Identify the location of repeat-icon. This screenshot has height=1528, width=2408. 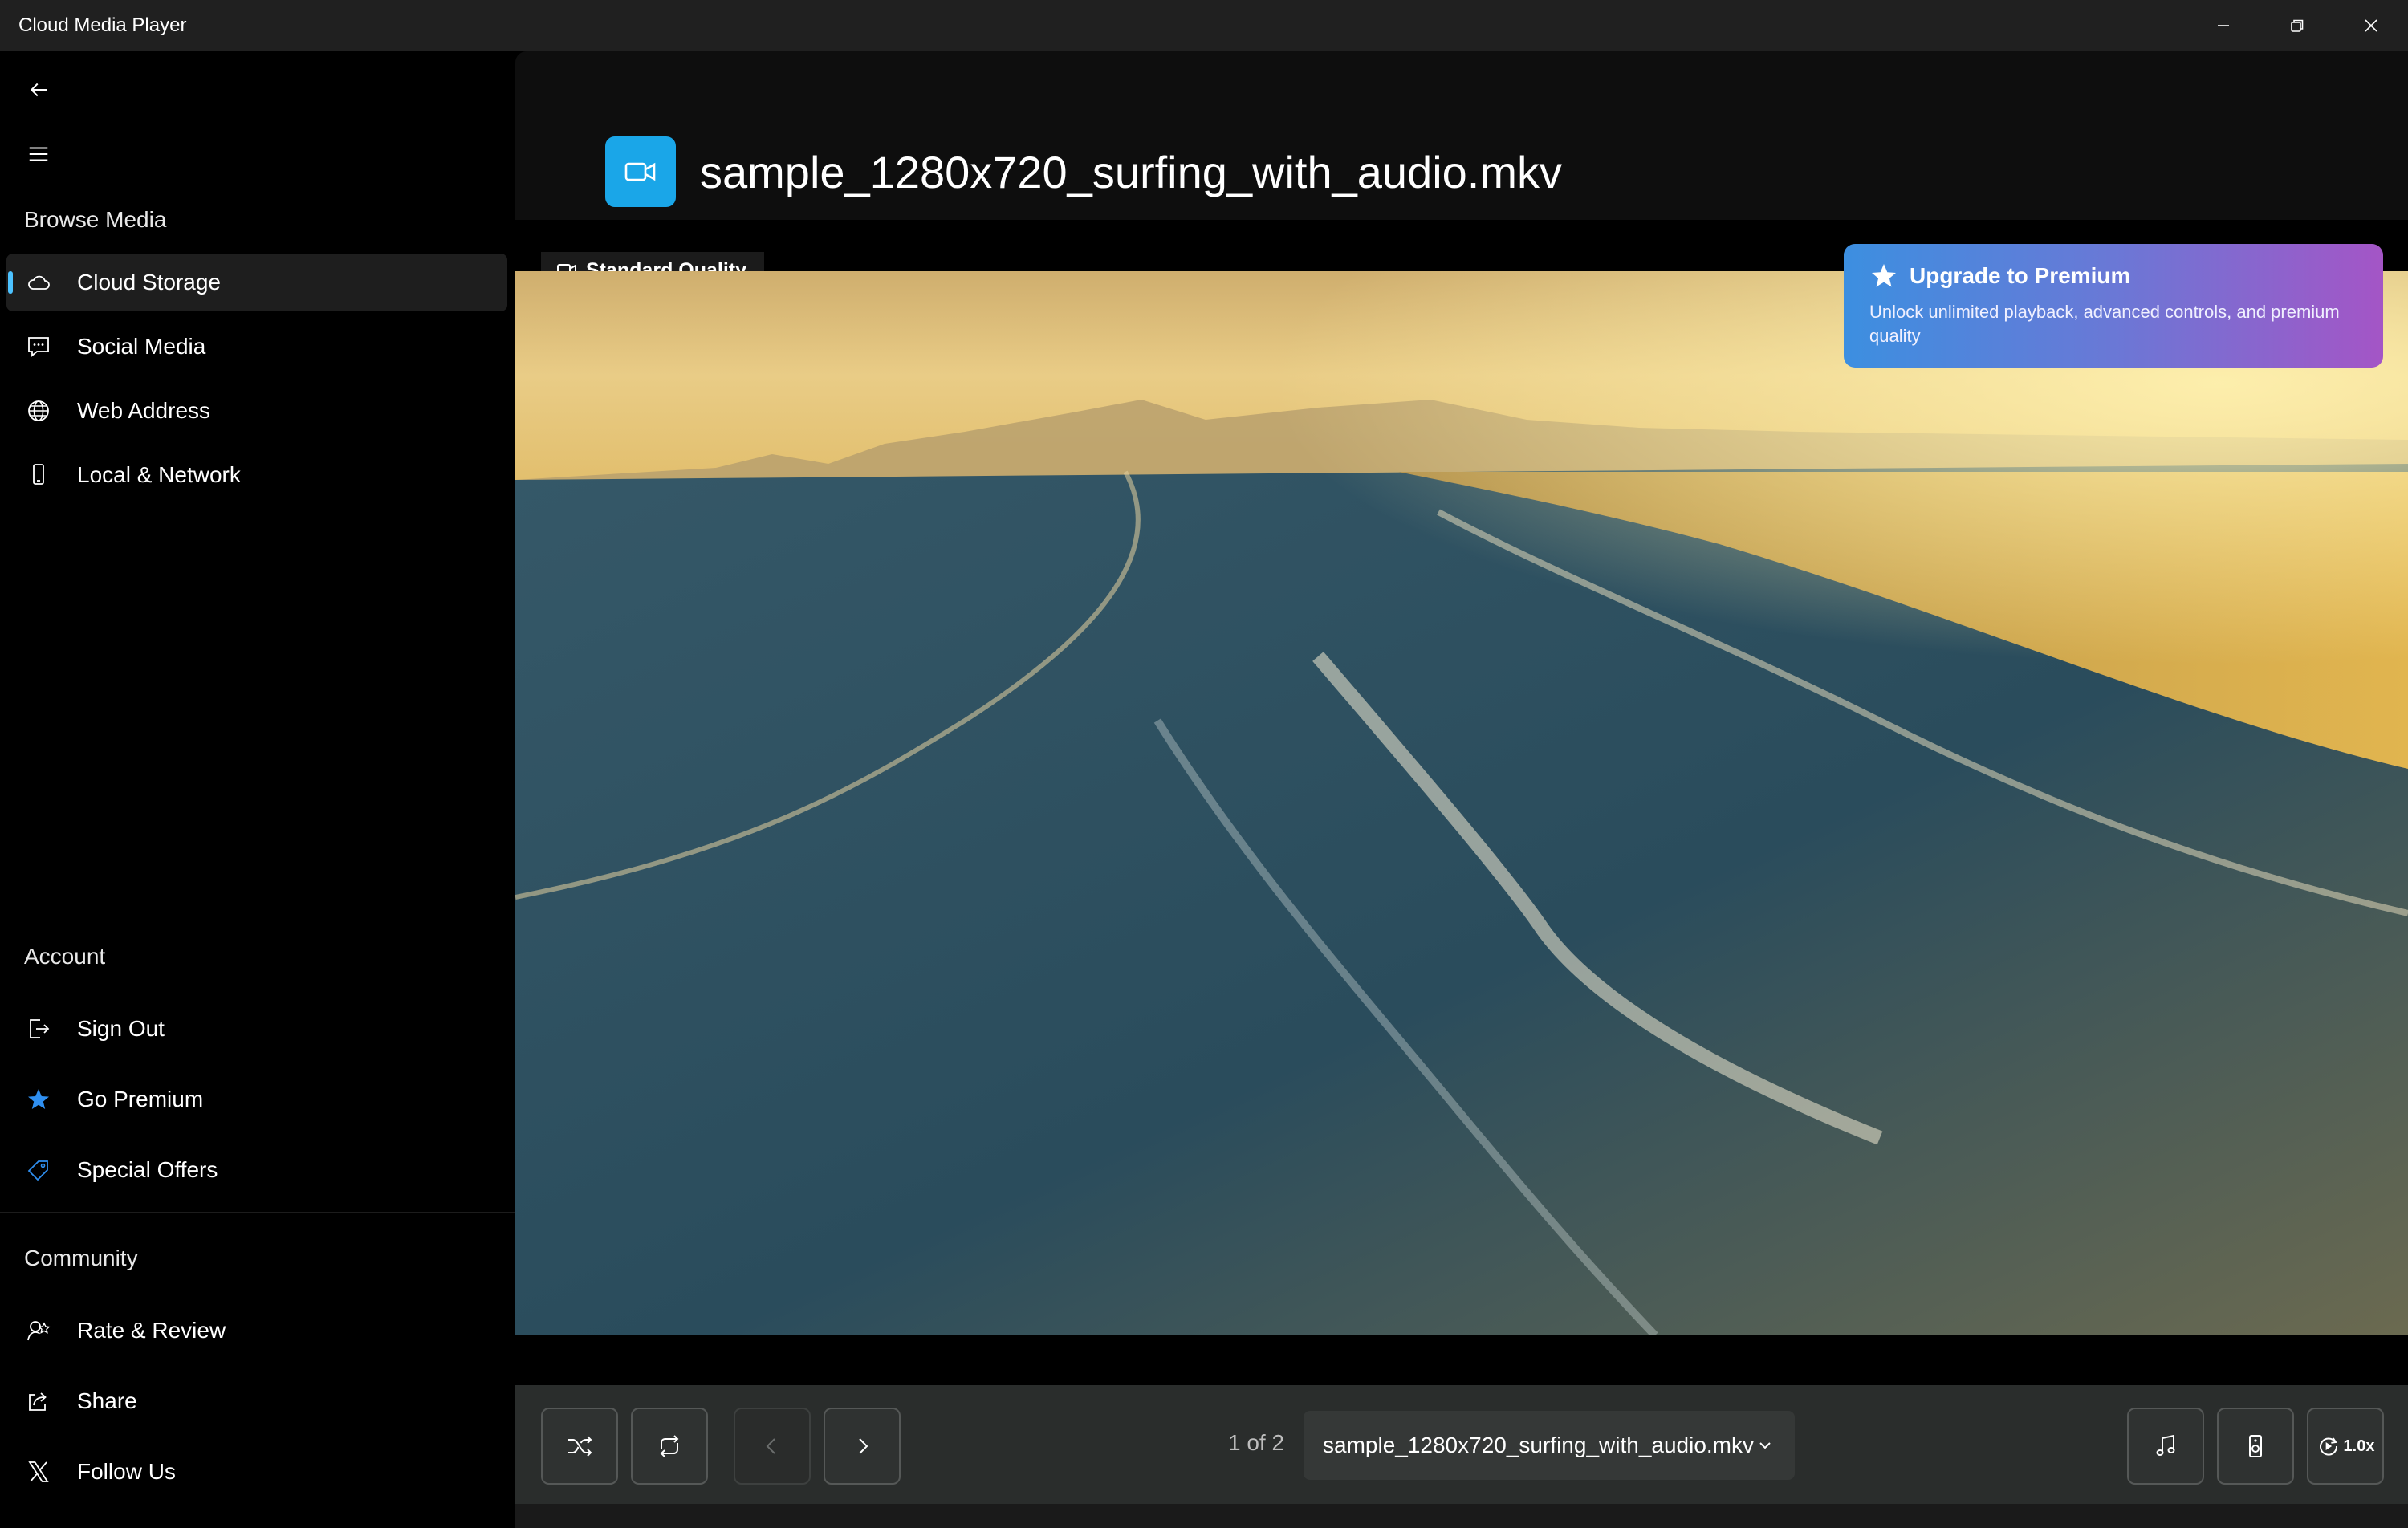
(669, 1446).